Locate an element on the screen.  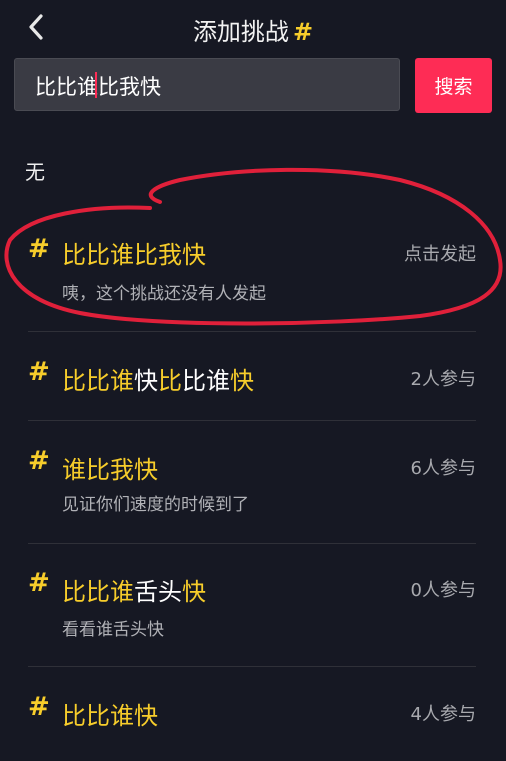
participant-count: 4人参与 is located at coordinates (443, 714).